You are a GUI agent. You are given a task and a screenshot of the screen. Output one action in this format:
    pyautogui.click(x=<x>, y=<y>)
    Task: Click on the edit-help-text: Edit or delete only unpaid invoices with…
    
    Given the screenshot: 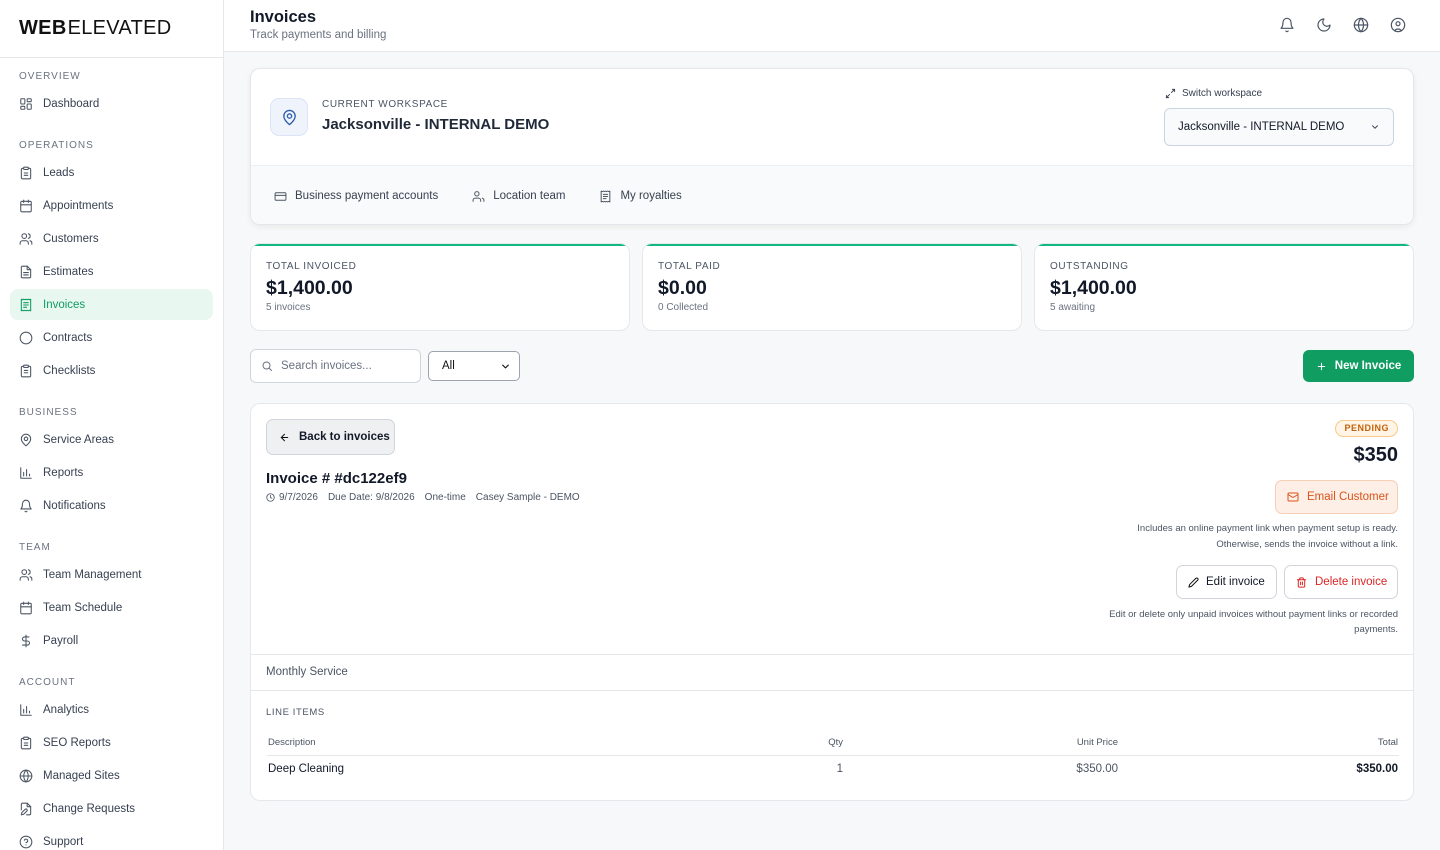 What is the action you would take?
    pyautogui.click(x=1253, y=622)
    